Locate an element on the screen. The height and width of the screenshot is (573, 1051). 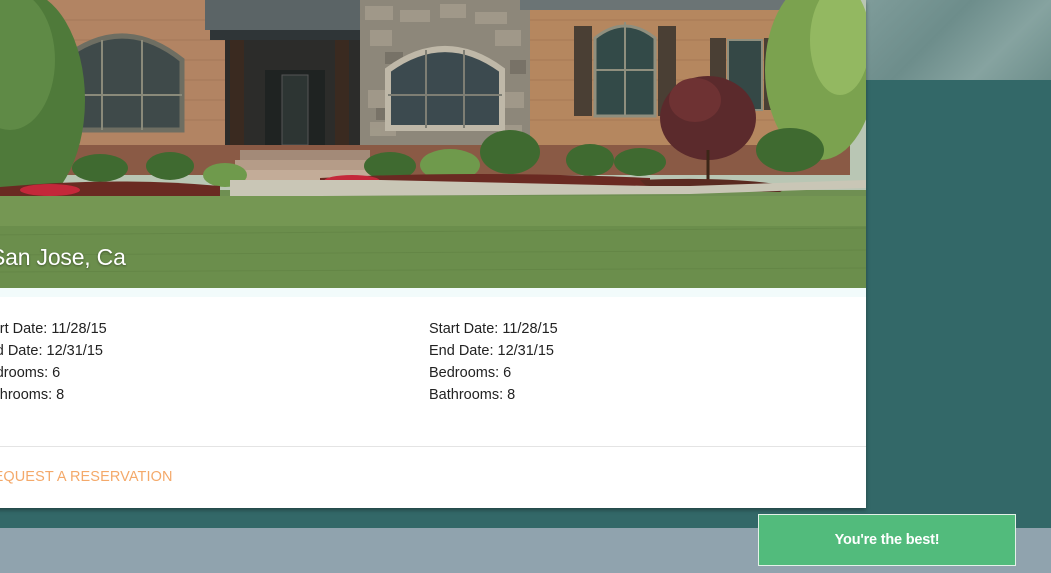
toast-message: You're the best! is located at coordinates (887, 540).